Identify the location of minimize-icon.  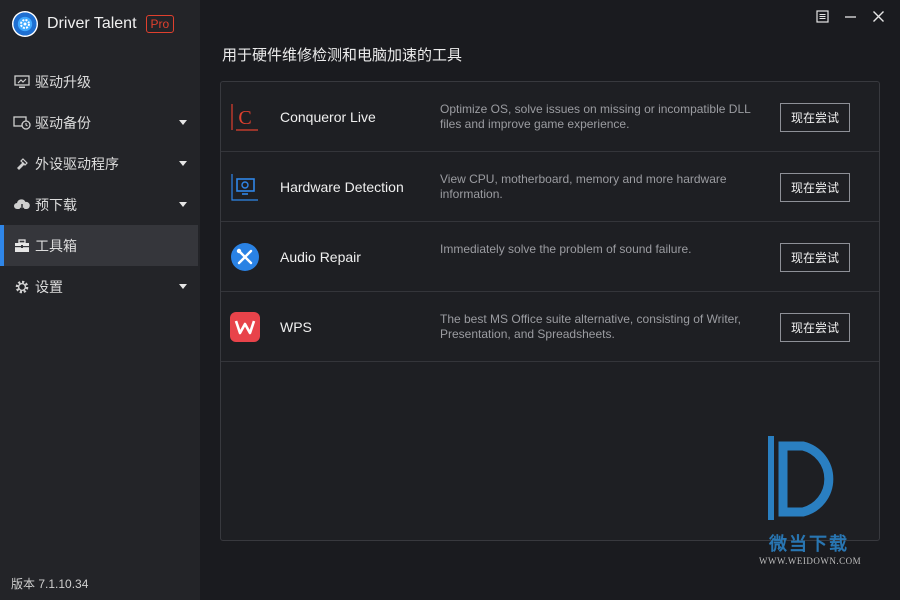
(850, 16).